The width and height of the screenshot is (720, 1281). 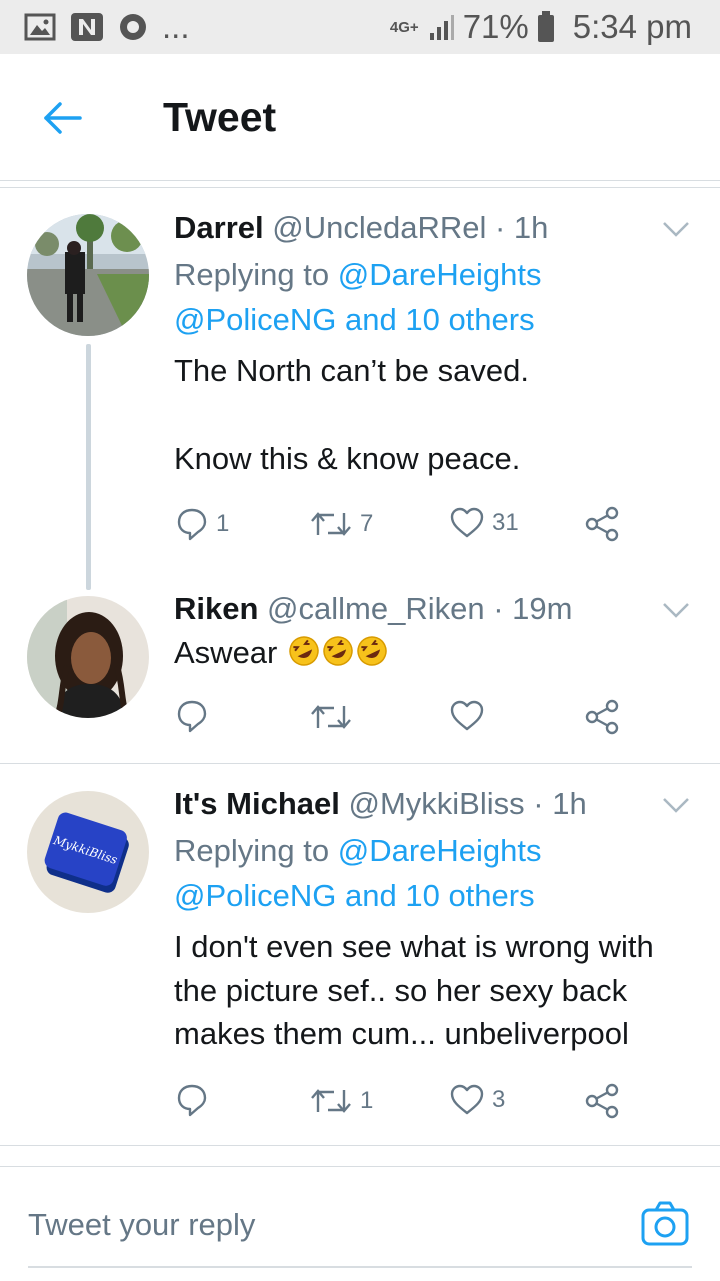 I want to click on avatar-logo: MykkiBliss, so click(x=88, y=852).